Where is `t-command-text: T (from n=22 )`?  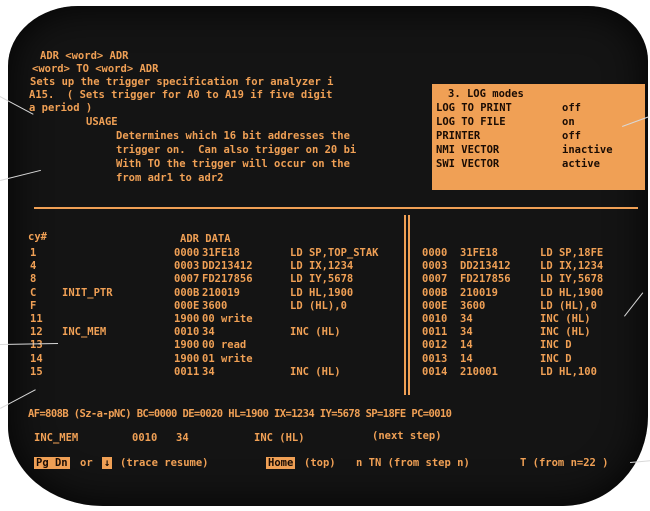 t-command-text: T (from n=22 ) is located at coordinates (564, 463).